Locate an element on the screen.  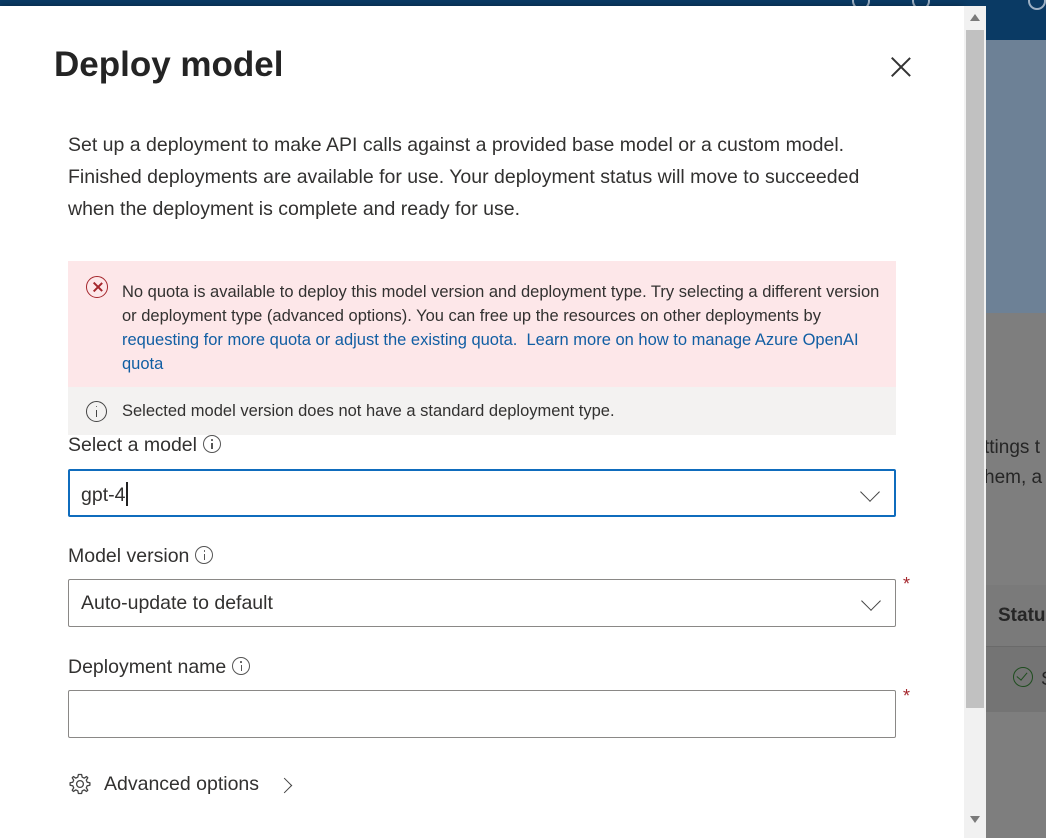
background-table-header: Statu is located at coordinates (1016, 616).